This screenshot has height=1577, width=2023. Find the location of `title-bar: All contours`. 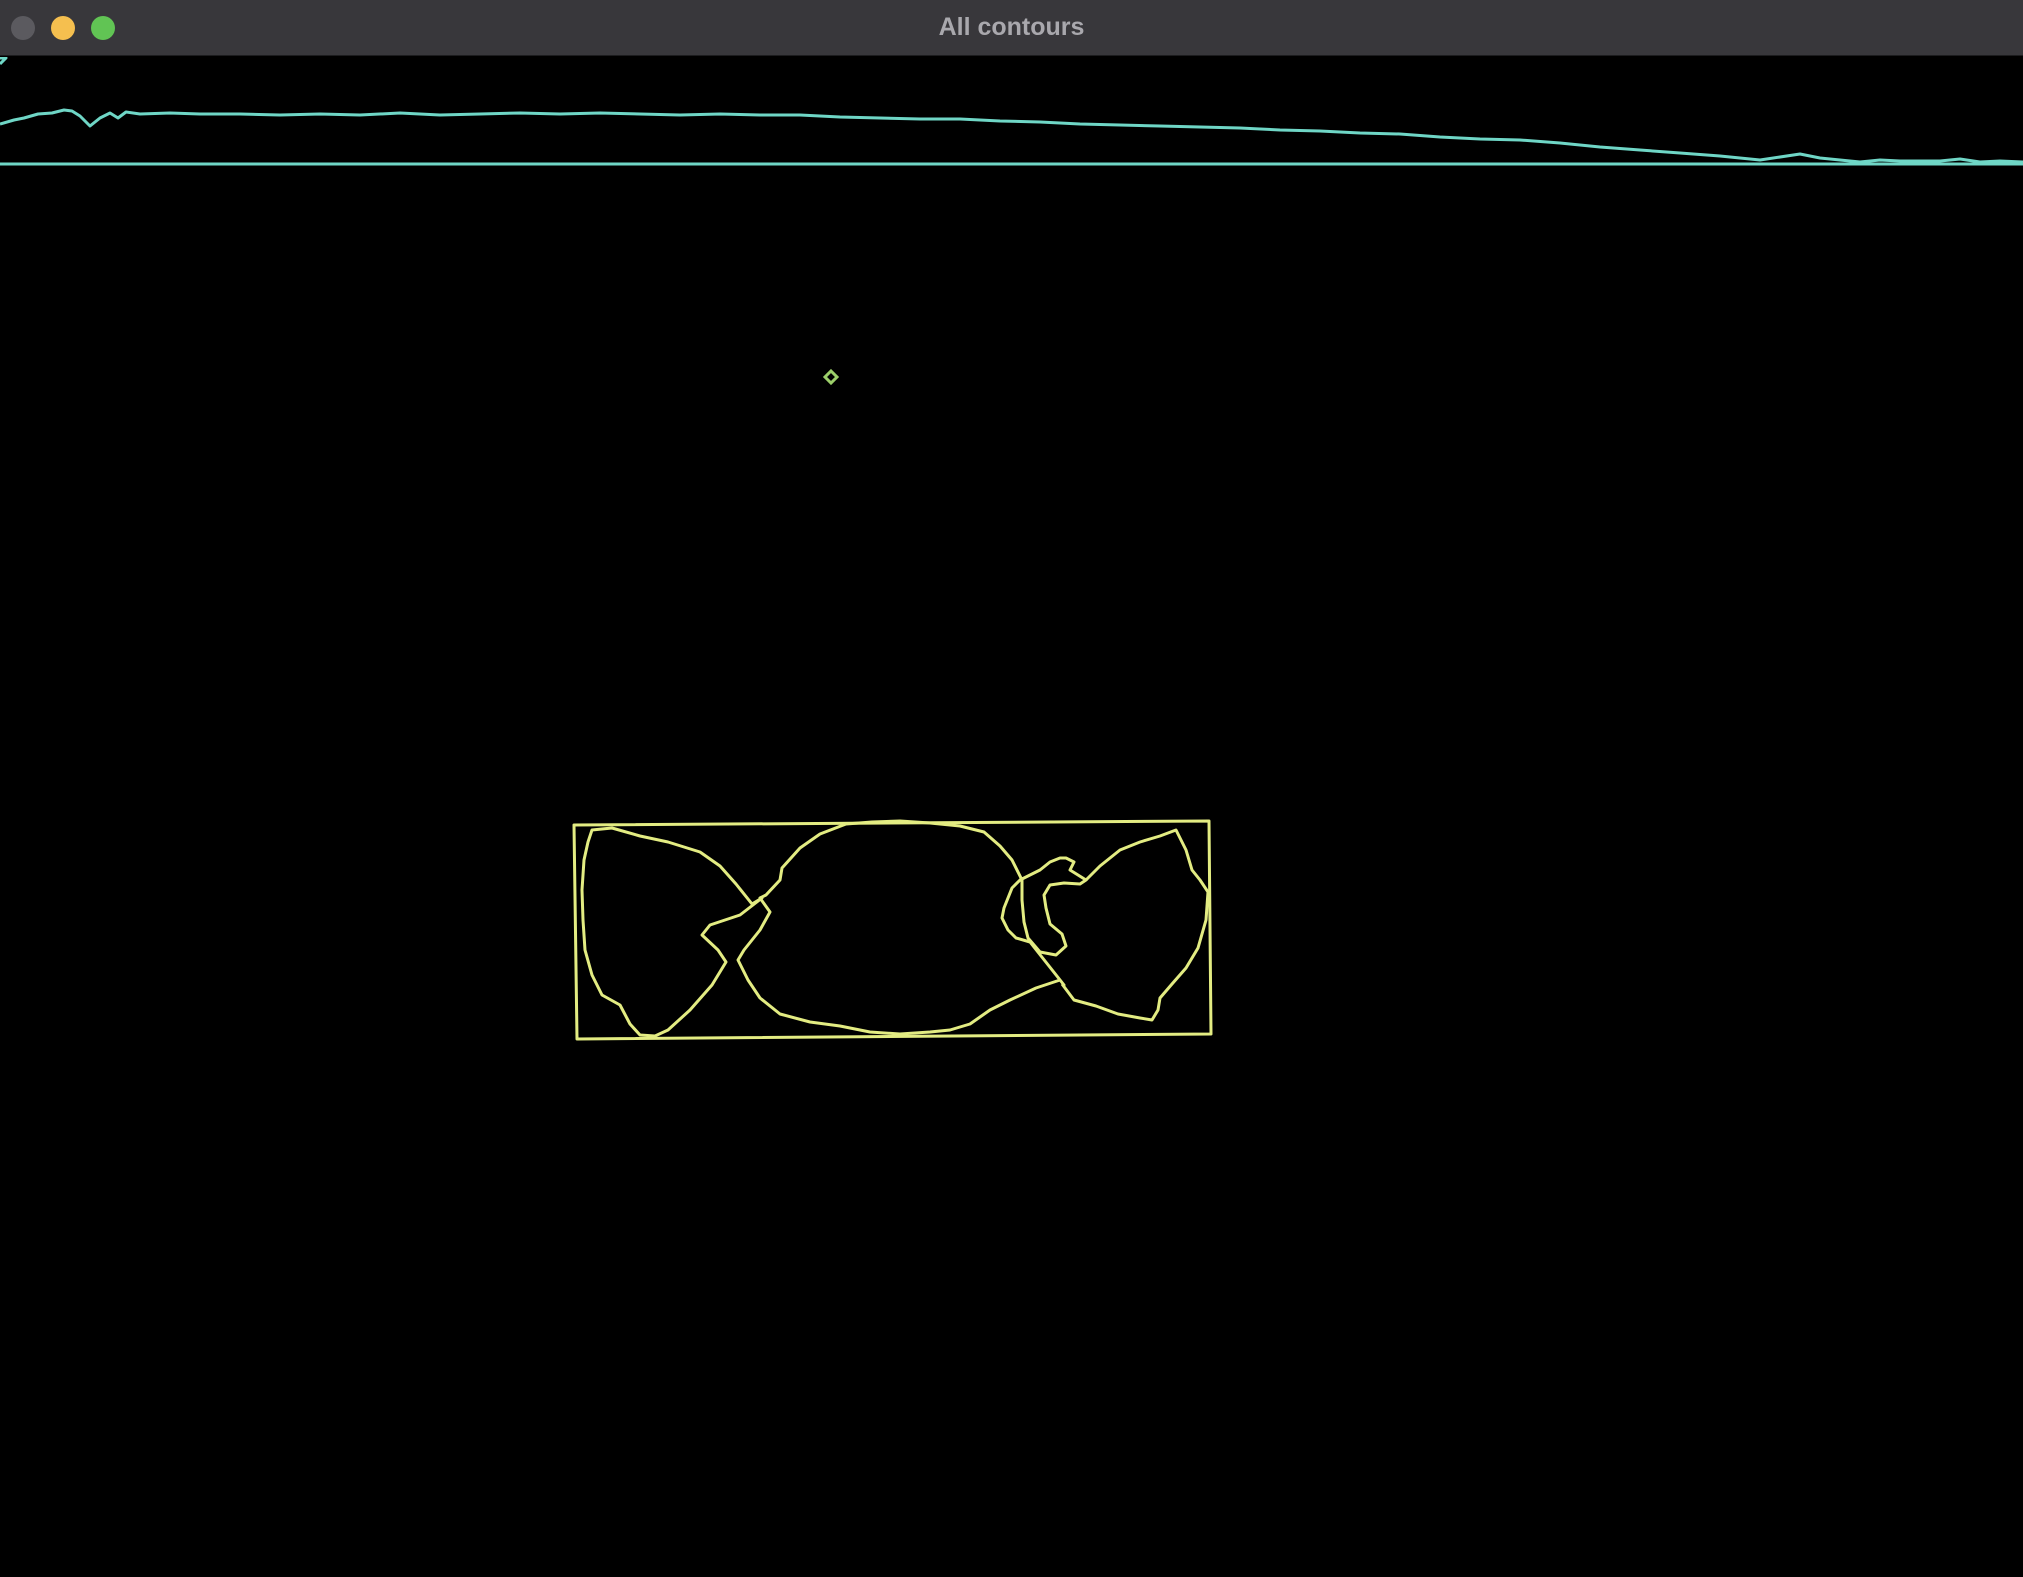

title-bar: All contours is located at coordinates (1011, 28).